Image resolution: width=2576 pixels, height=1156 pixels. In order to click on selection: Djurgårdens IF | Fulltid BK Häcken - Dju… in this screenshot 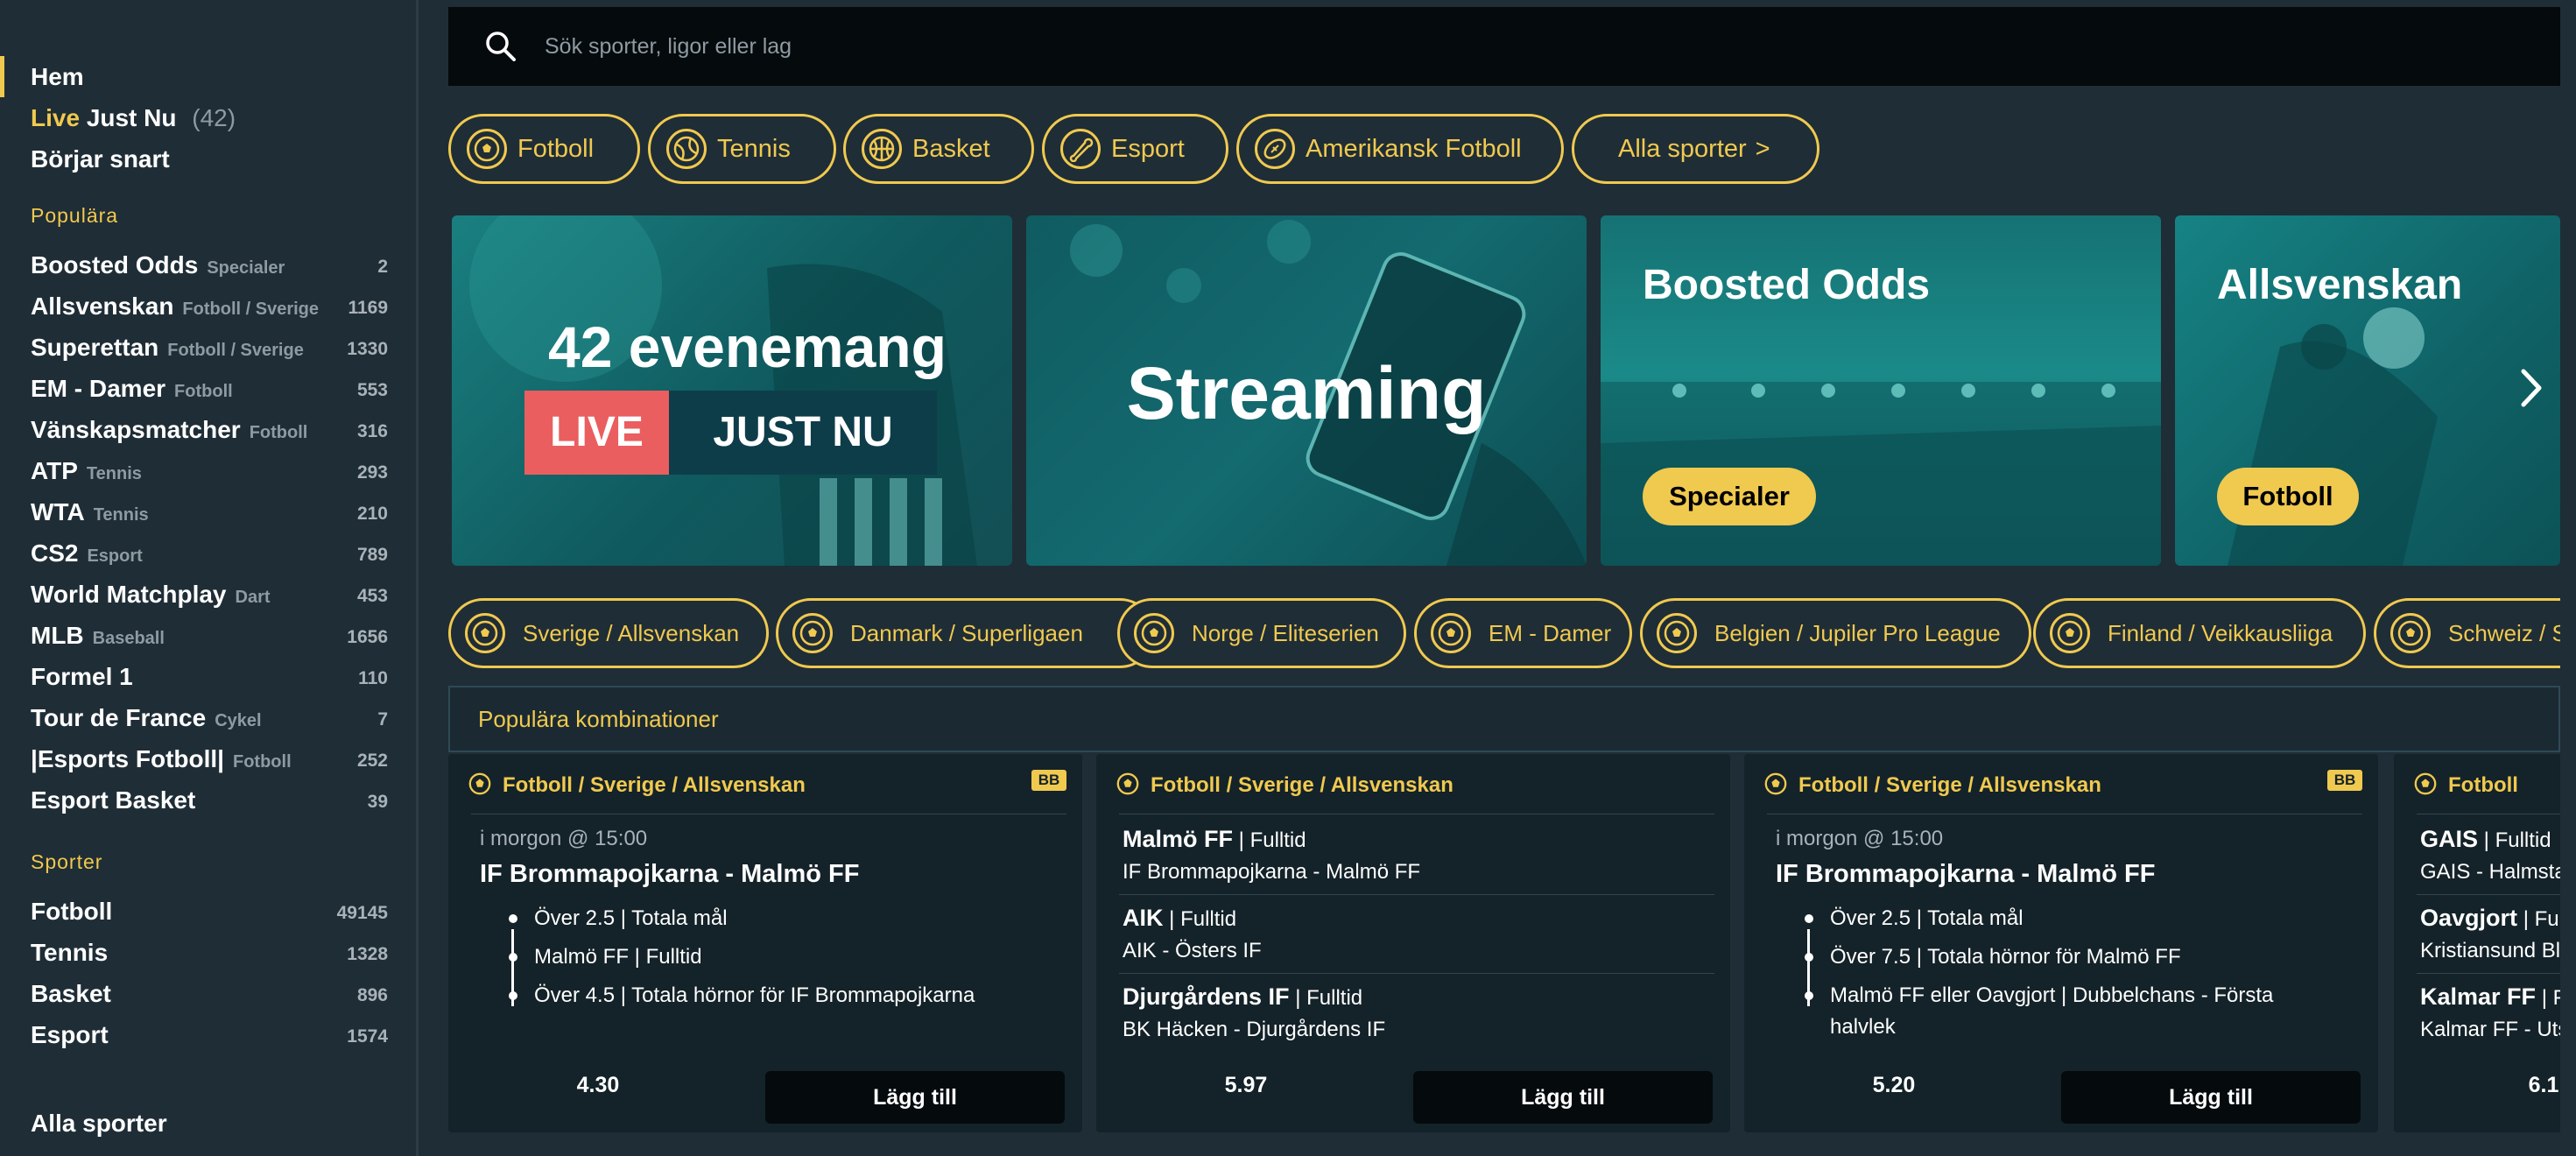, I will do `click(1418, 1012)`.